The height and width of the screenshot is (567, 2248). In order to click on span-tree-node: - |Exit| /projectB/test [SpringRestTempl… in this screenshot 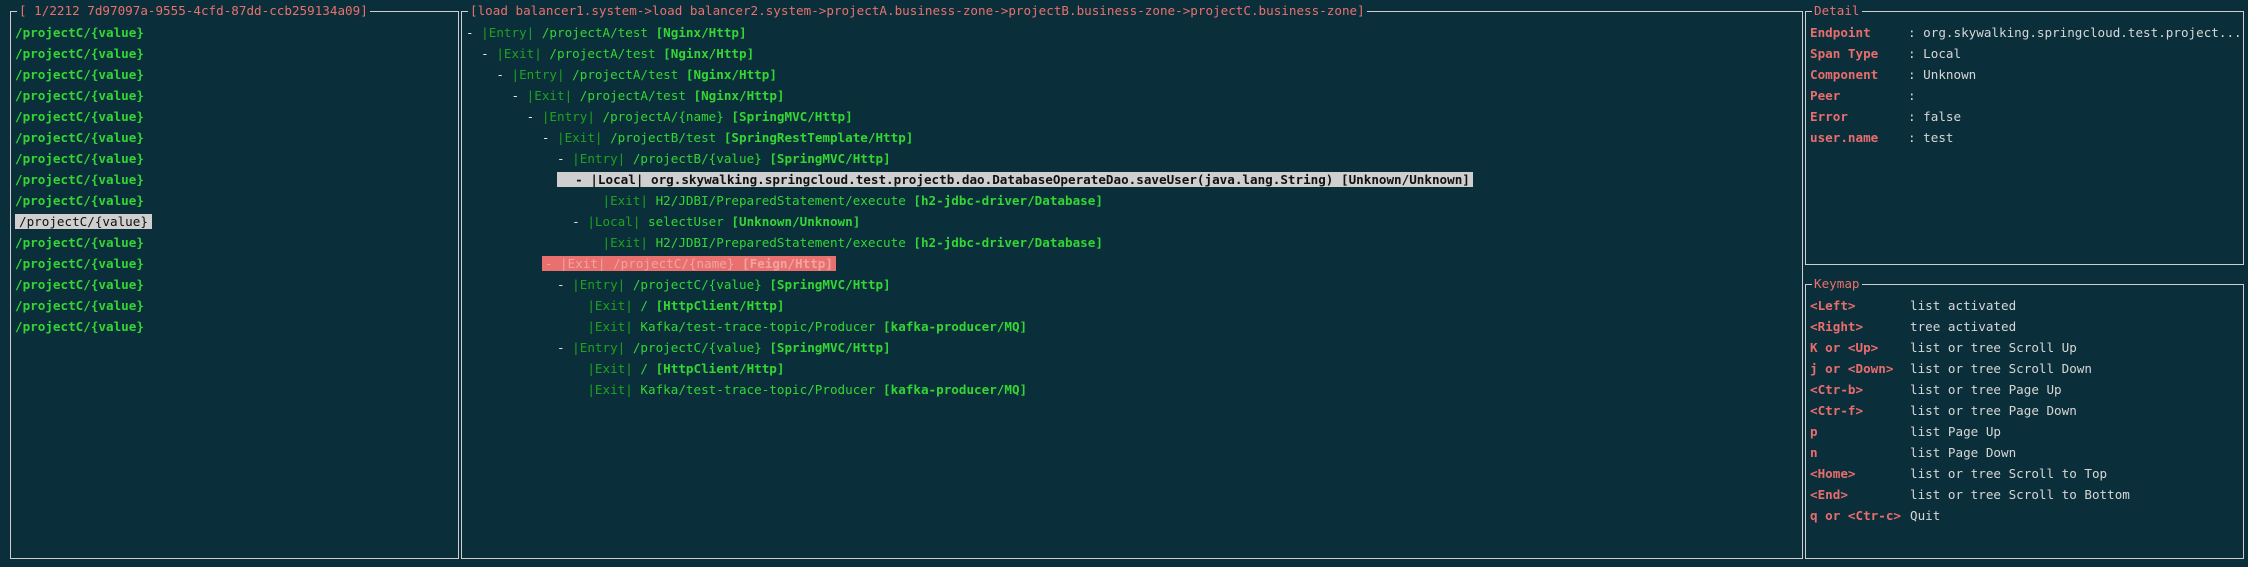, I will do `click(1132, 137)`.